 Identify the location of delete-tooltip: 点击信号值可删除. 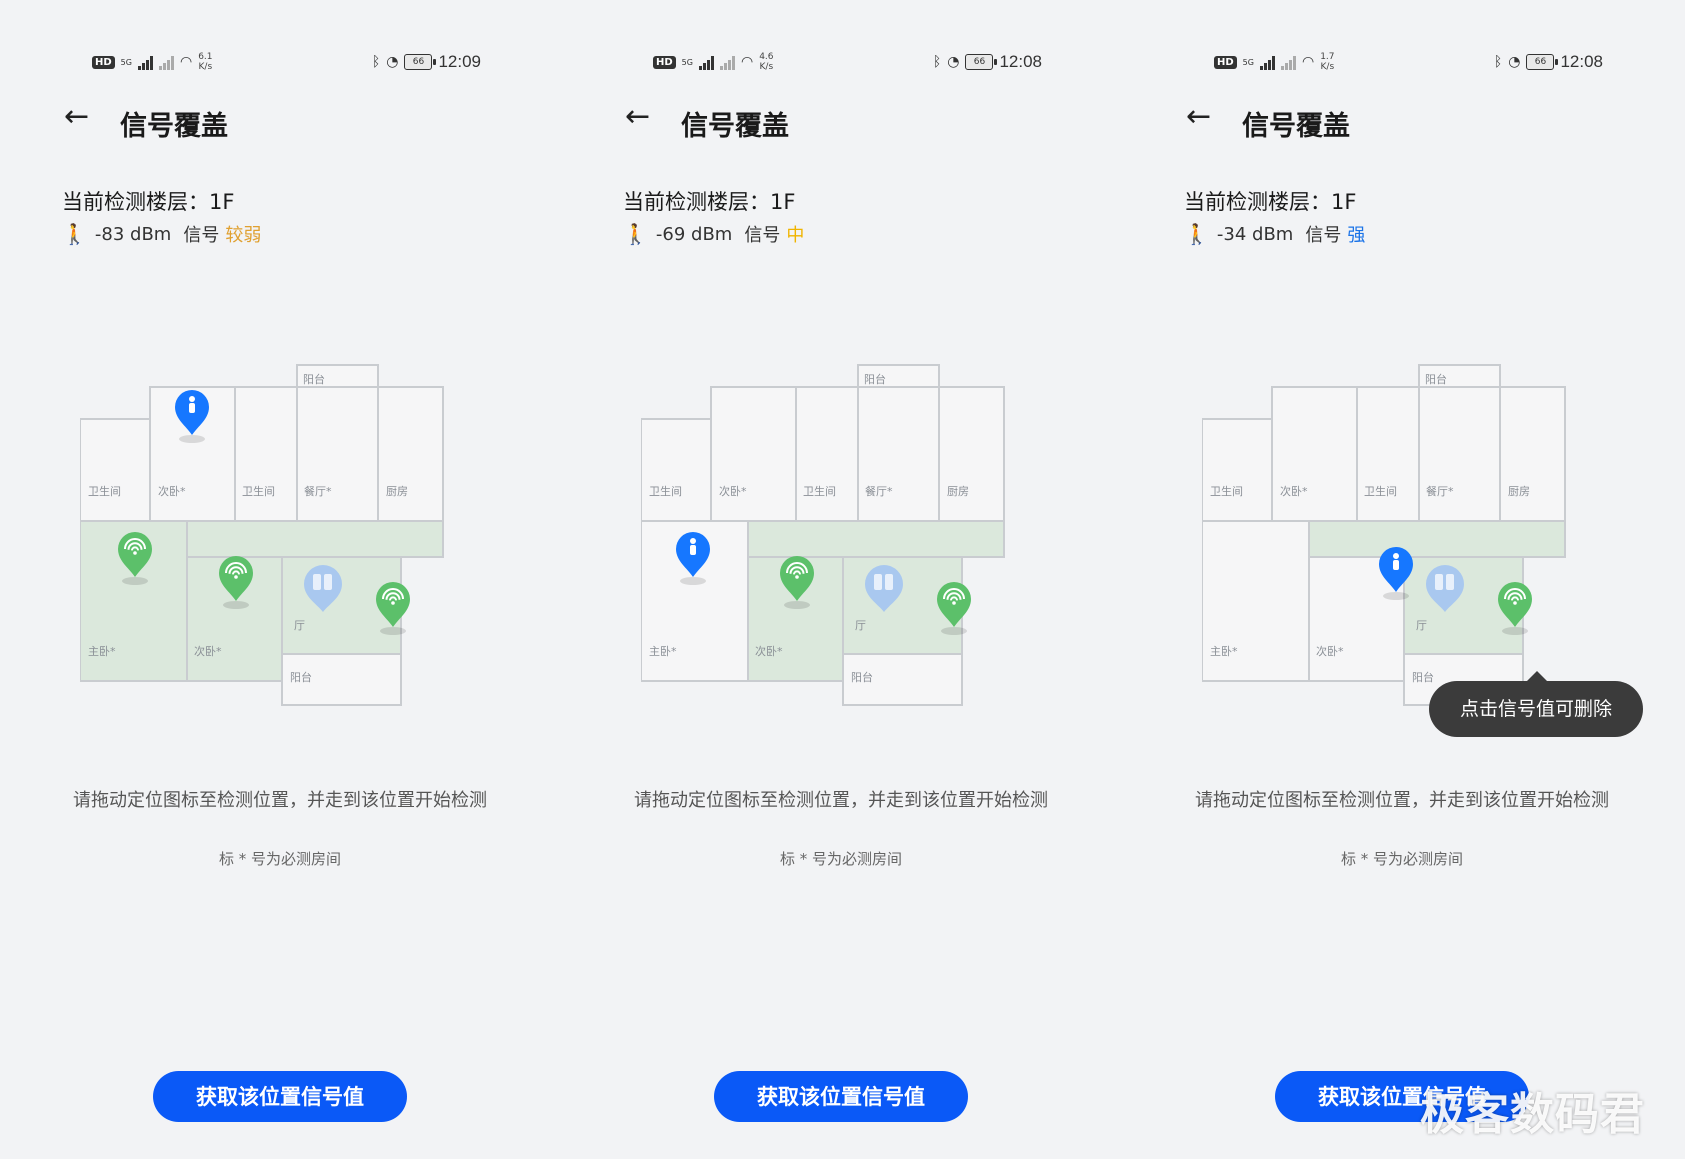
(1536, 704).